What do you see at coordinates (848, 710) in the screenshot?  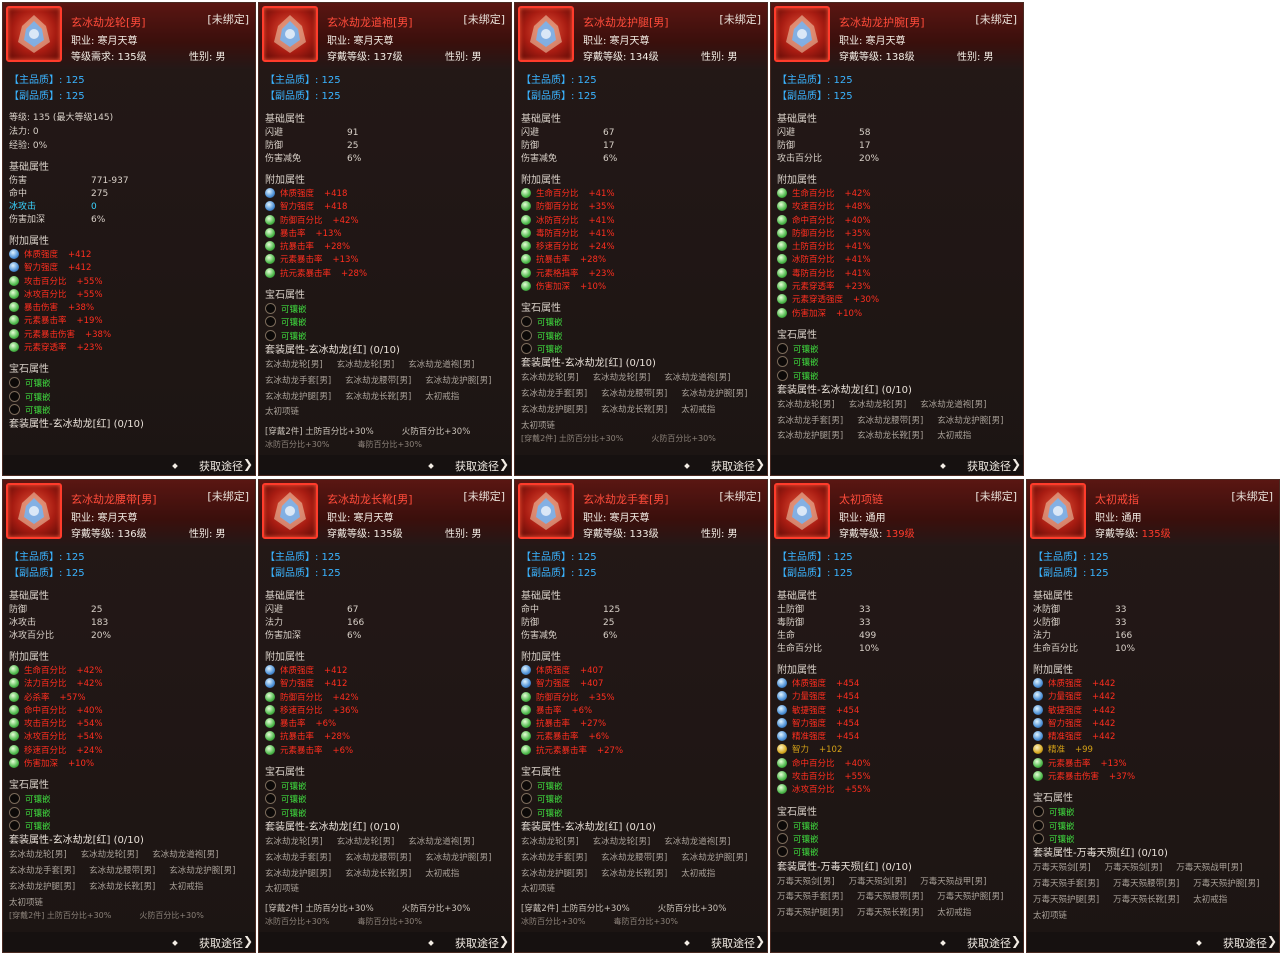 I see `attribute-value: +454` at bounding box center [848, 710].